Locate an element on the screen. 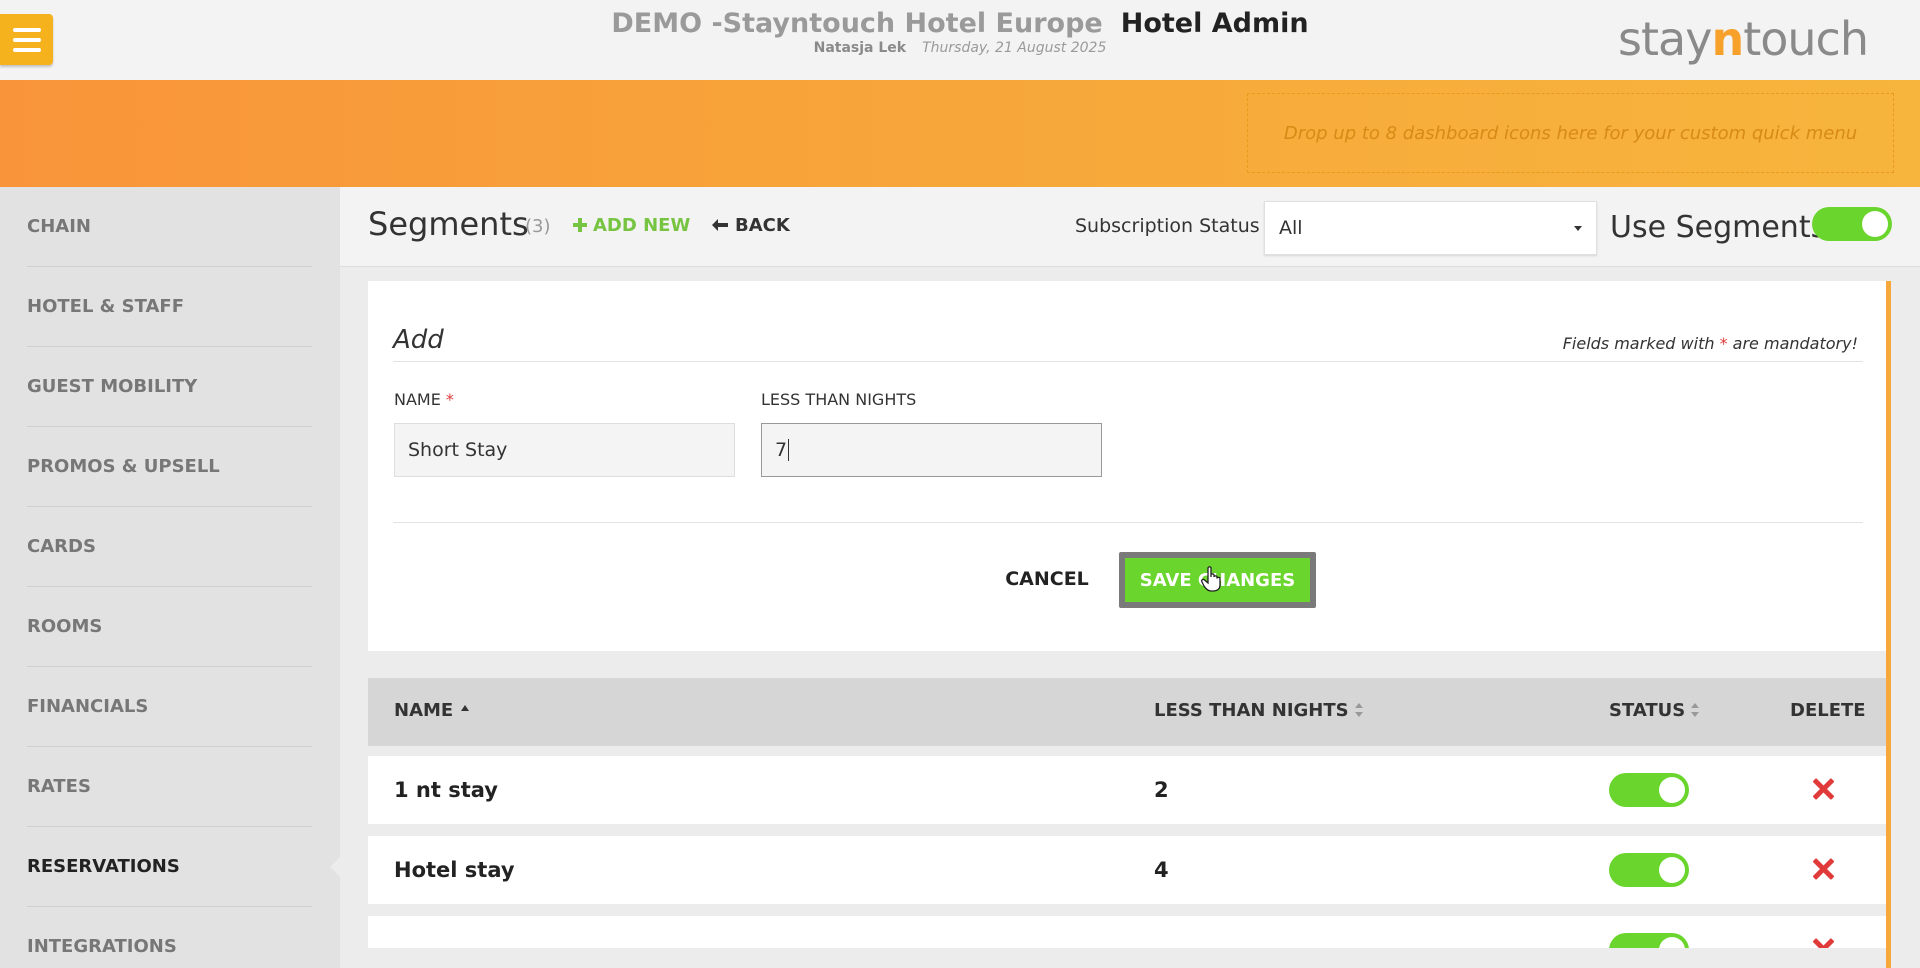 This screenshot has width=1920, height=968. menu-icon is located at coordinates (26, 29).